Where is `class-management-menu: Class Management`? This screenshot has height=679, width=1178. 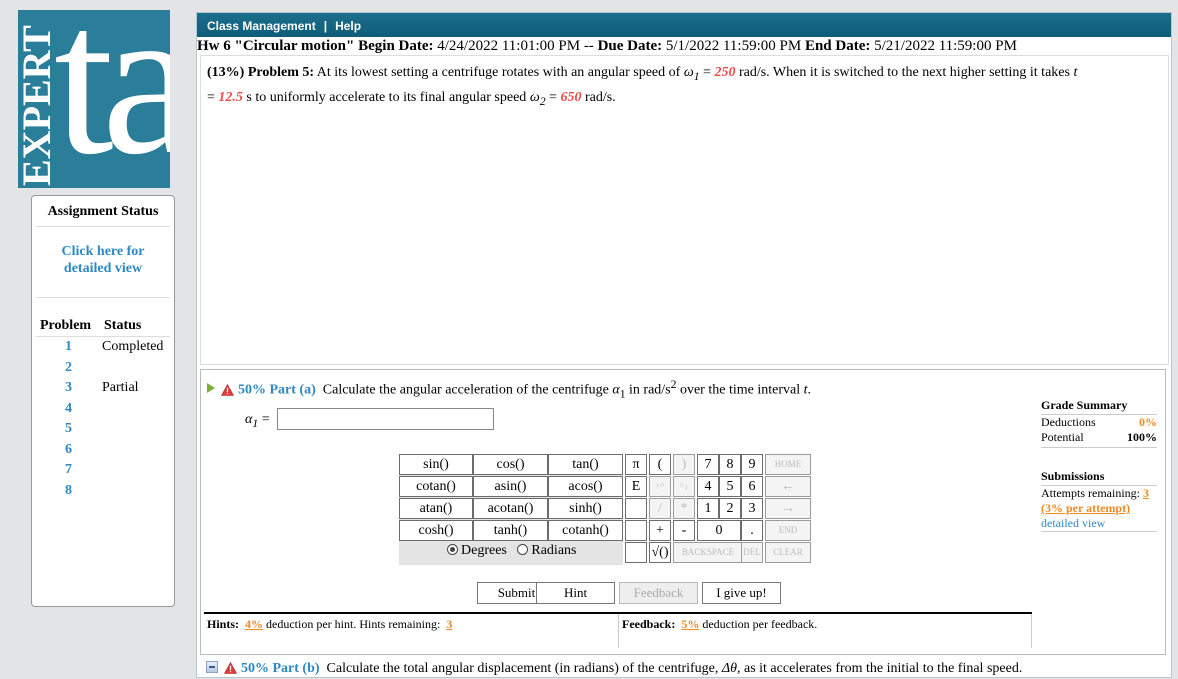
class-management-menu: Class Management is located at coordinates (261, 26).